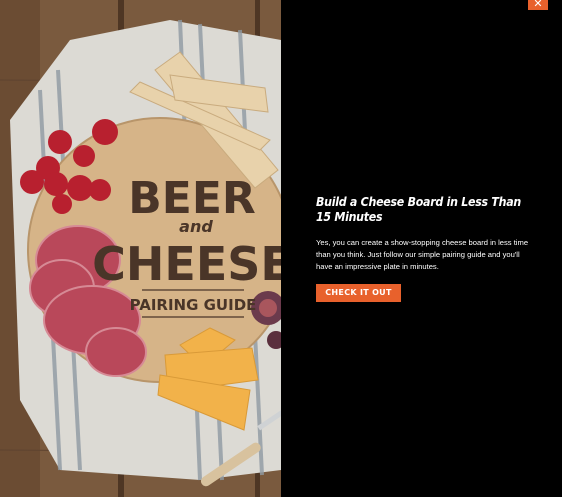  What do you see at coordinates (196, 226) in the screenshot?
I see `cover-title-line2: and` at bounding box center [196, 226].